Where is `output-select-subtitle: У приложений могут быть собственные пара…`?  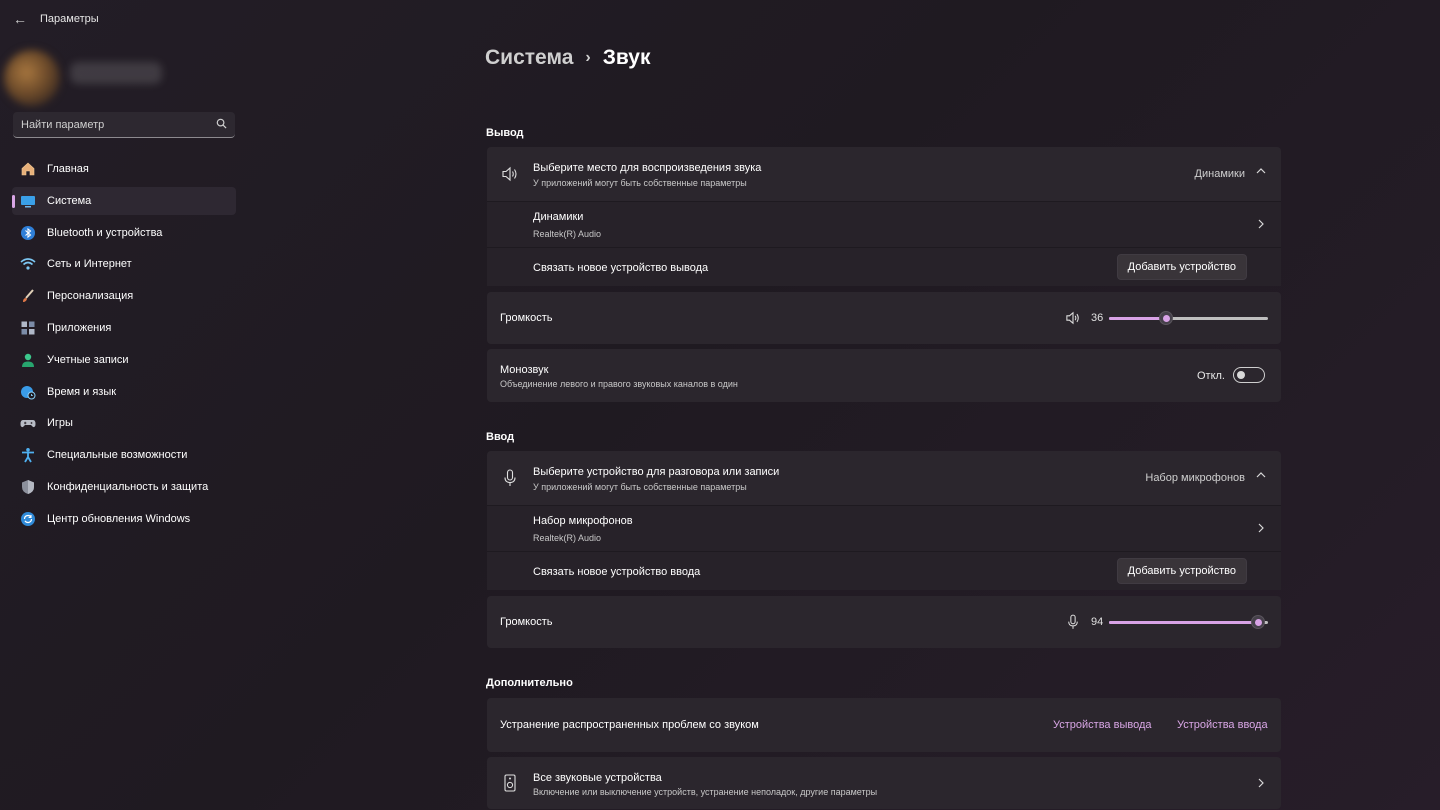
output-select-subtitle: У приложений могут быть собственные пара… is located at coordinates (640, 183).